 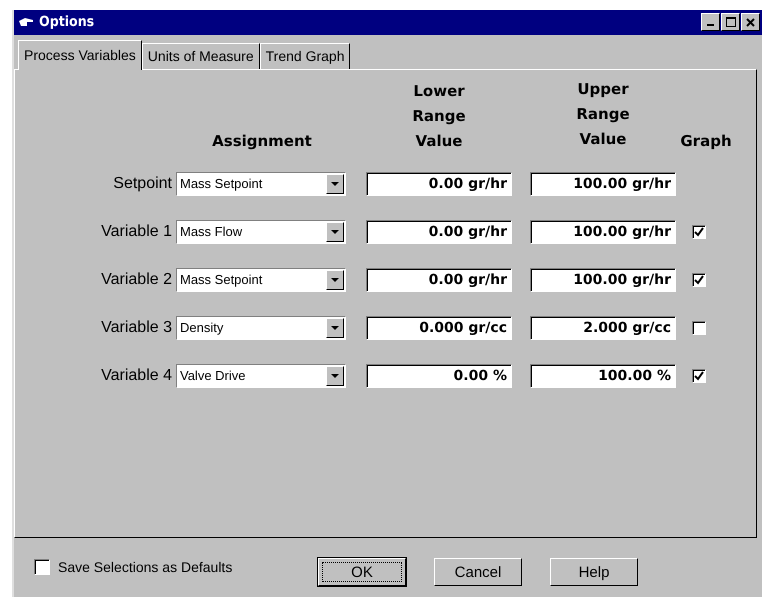 I want to click on column-header: Upper Range Value, so click(x=603, y=114).